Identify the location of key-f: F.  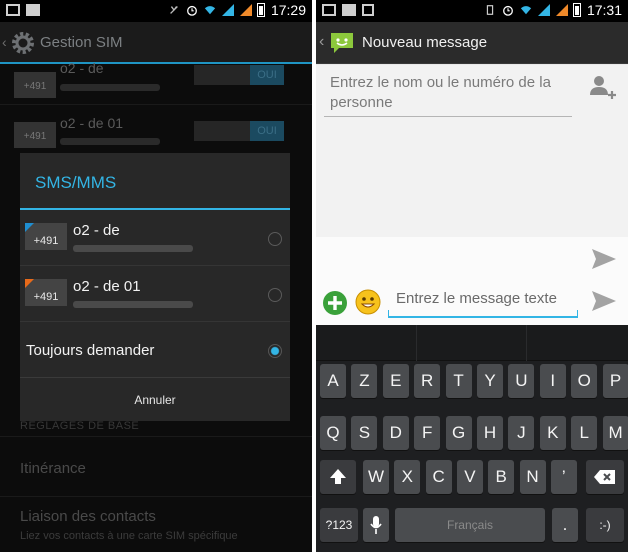
(427, 433).